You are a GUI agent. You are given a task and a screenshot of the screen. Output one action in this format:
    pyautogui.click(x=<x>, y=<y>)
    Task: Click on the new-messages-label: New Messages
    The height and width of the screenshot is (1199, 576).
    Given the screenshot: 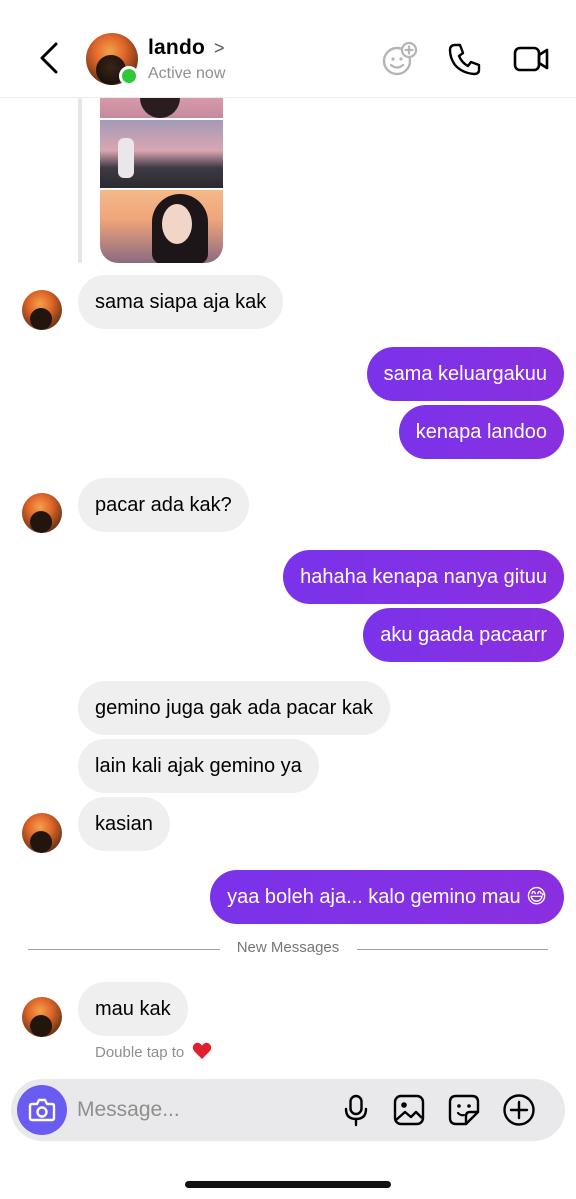 What is the action you would take?
    pyautogui.click(x=288, y=947)
    